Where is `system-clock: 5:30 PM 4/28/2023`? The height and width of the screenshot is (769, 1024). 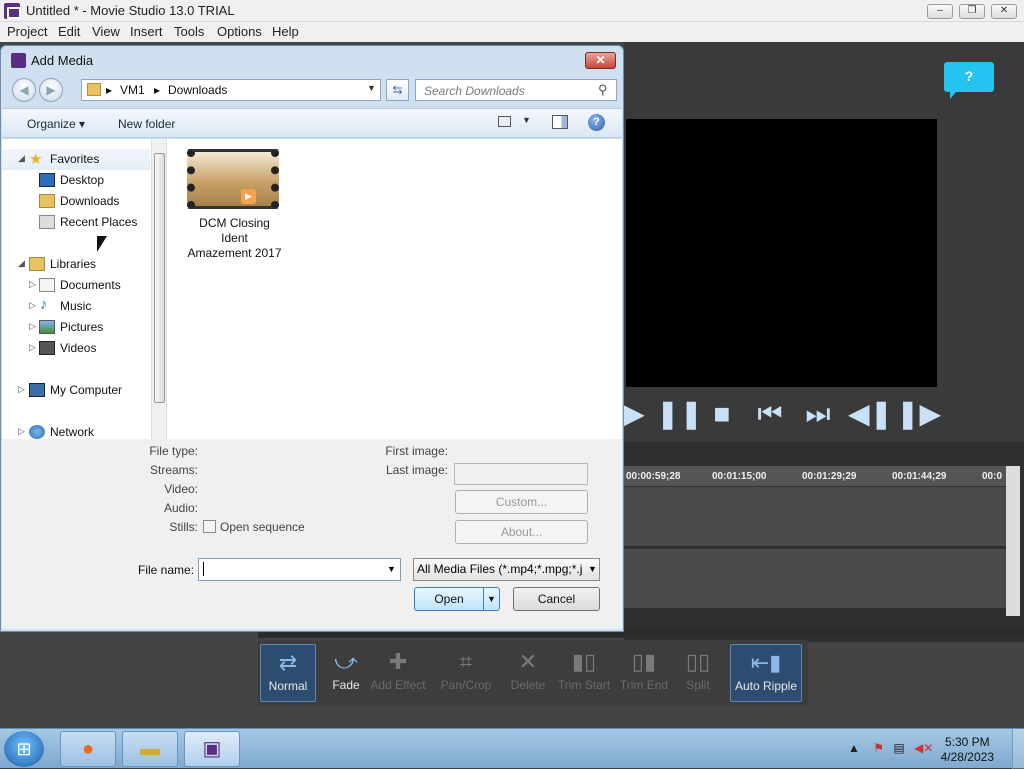
system-clock: 5:30 PM 4/28/2023 is located at coordinates (967, 750).